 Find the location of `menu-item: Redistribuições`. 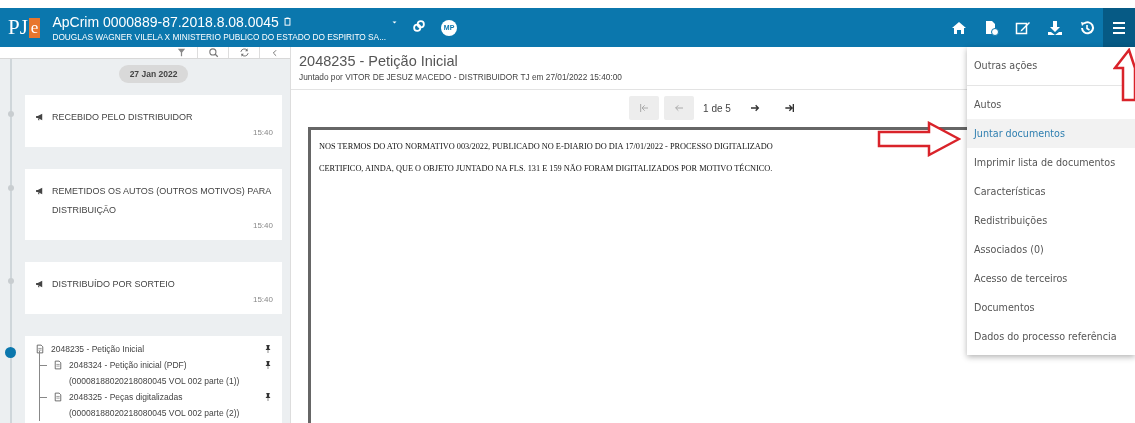

menu-item: Redistribuições is located at coordinates (1051, 220).